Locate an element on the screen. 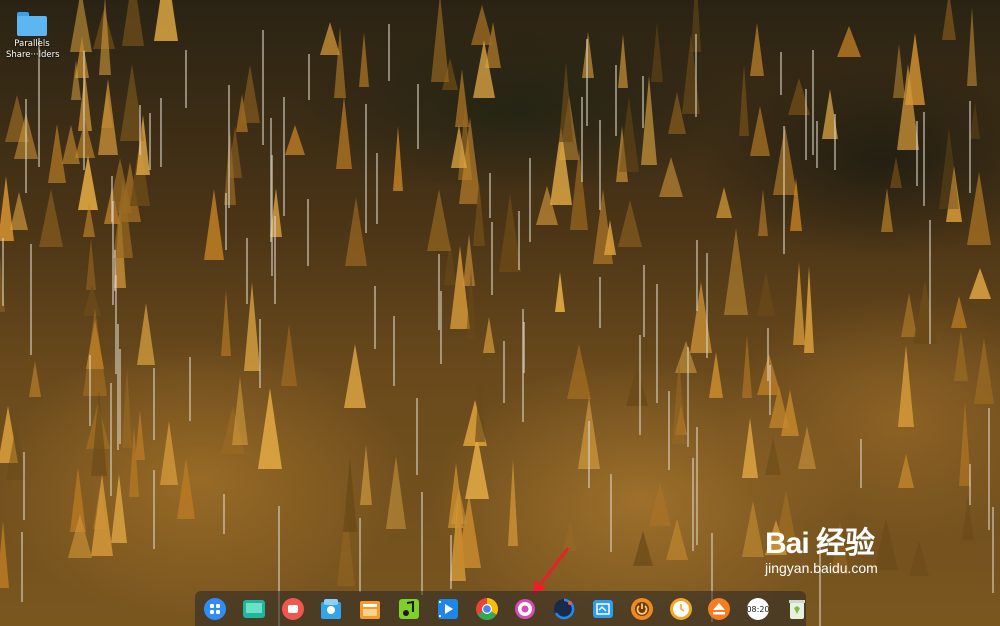  dock-item-datetime: 08:20 is located at coordinates (758, 609).